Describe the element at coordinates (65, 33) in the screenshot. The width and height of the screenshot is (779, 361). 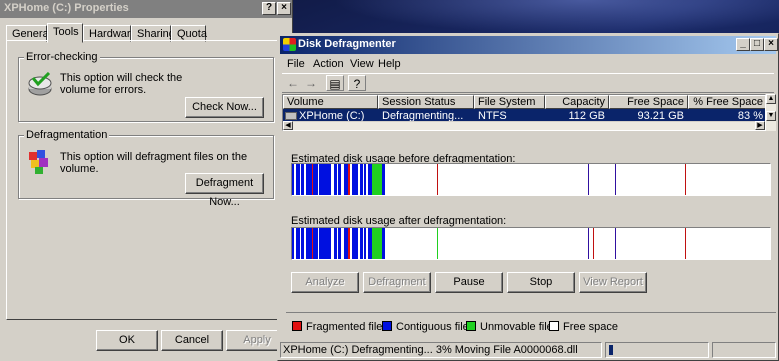
I see `tab-tools: Tools` at that location.